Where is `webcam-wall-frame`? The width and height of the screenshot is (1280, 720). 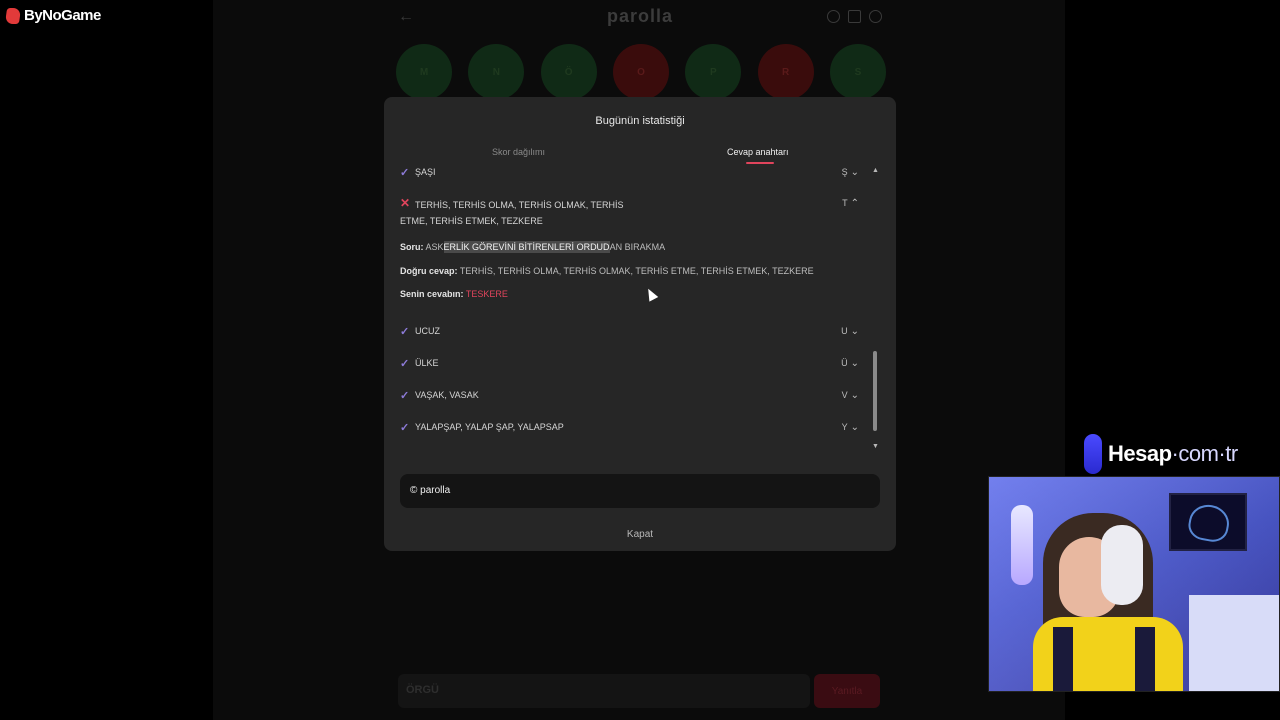
webcam-wall-frame is located at coordinates (1208, 522).